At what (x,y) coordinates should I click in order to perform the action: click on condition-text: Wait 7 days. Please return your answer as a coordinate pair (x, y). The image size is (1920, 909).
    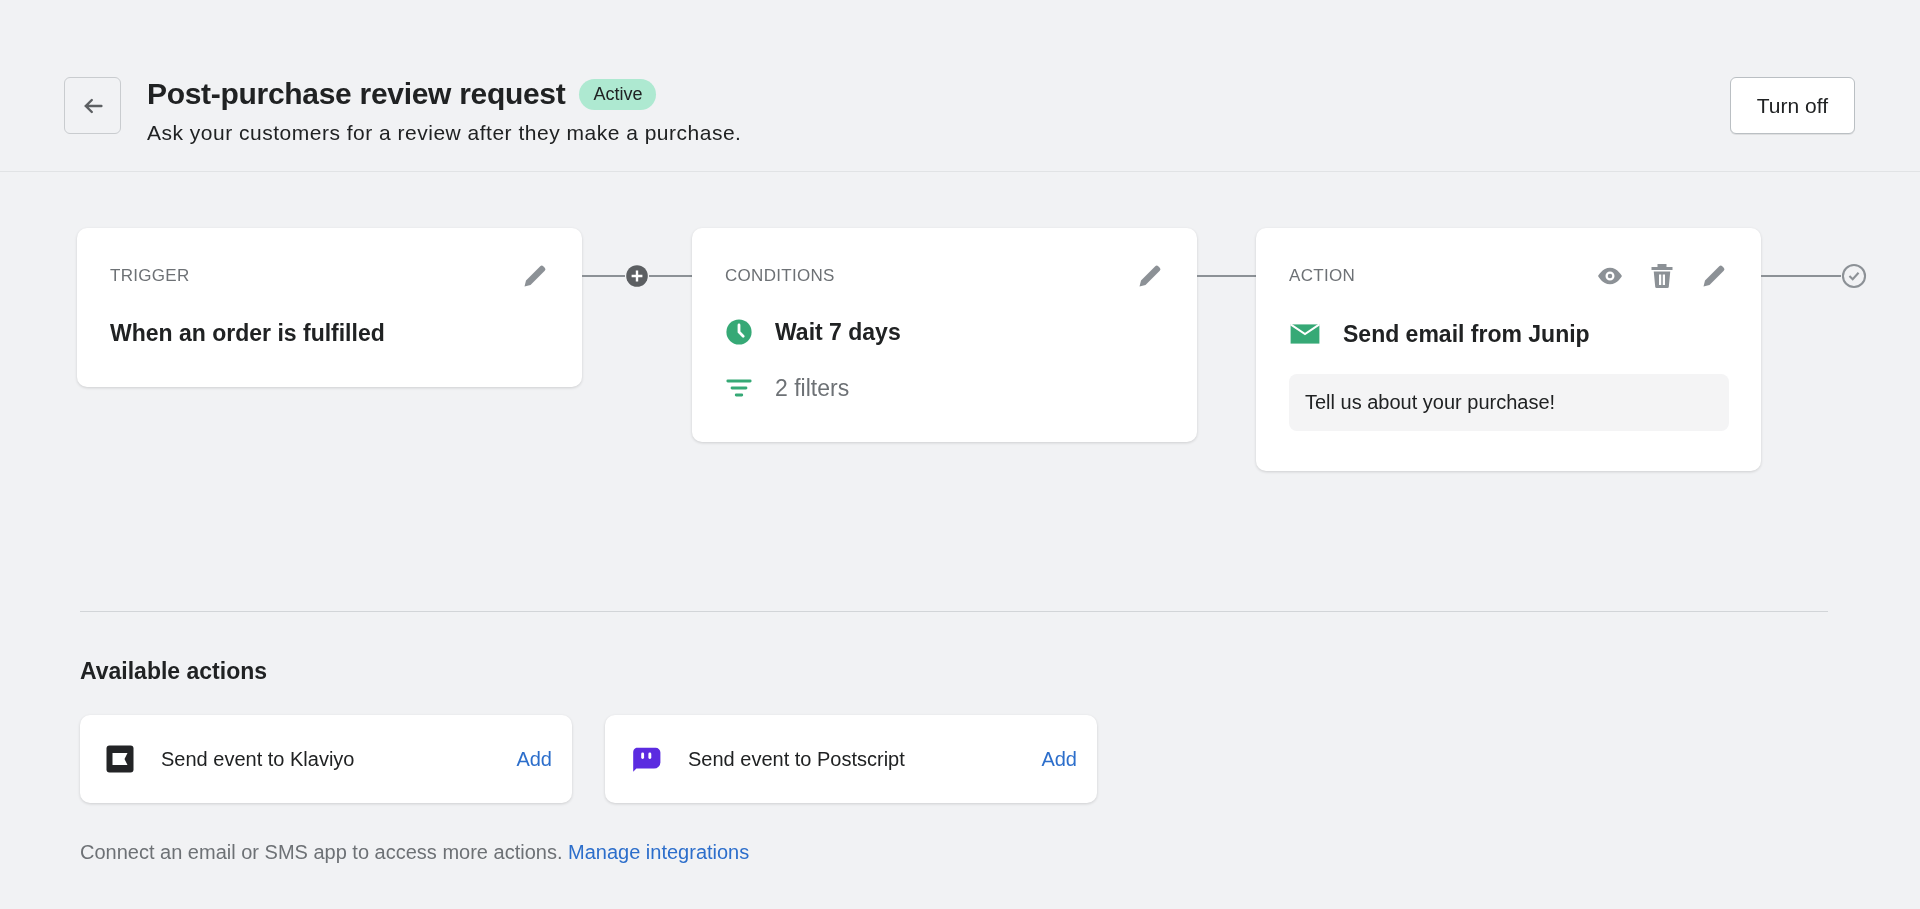
    Looking at the image, I should click on (838, 332).